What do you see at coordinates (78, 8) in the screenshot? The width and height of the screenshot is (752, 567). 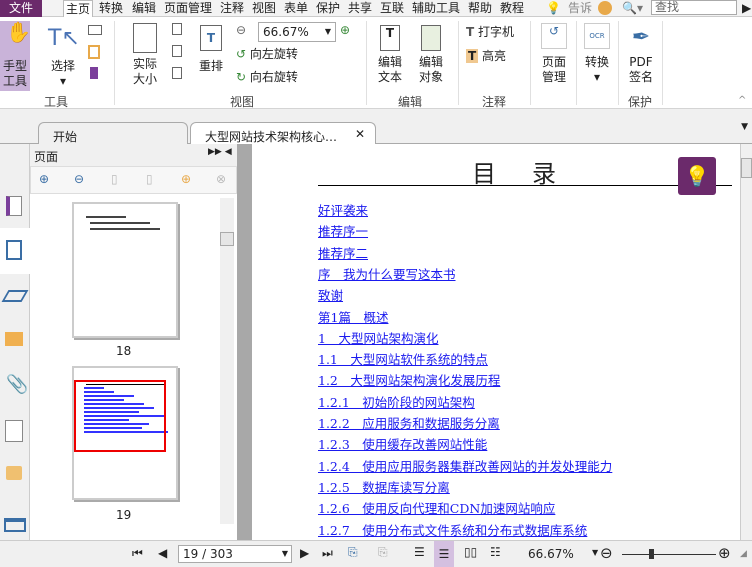 I see `menu-home: 主页` at bounding box center [78, 8].